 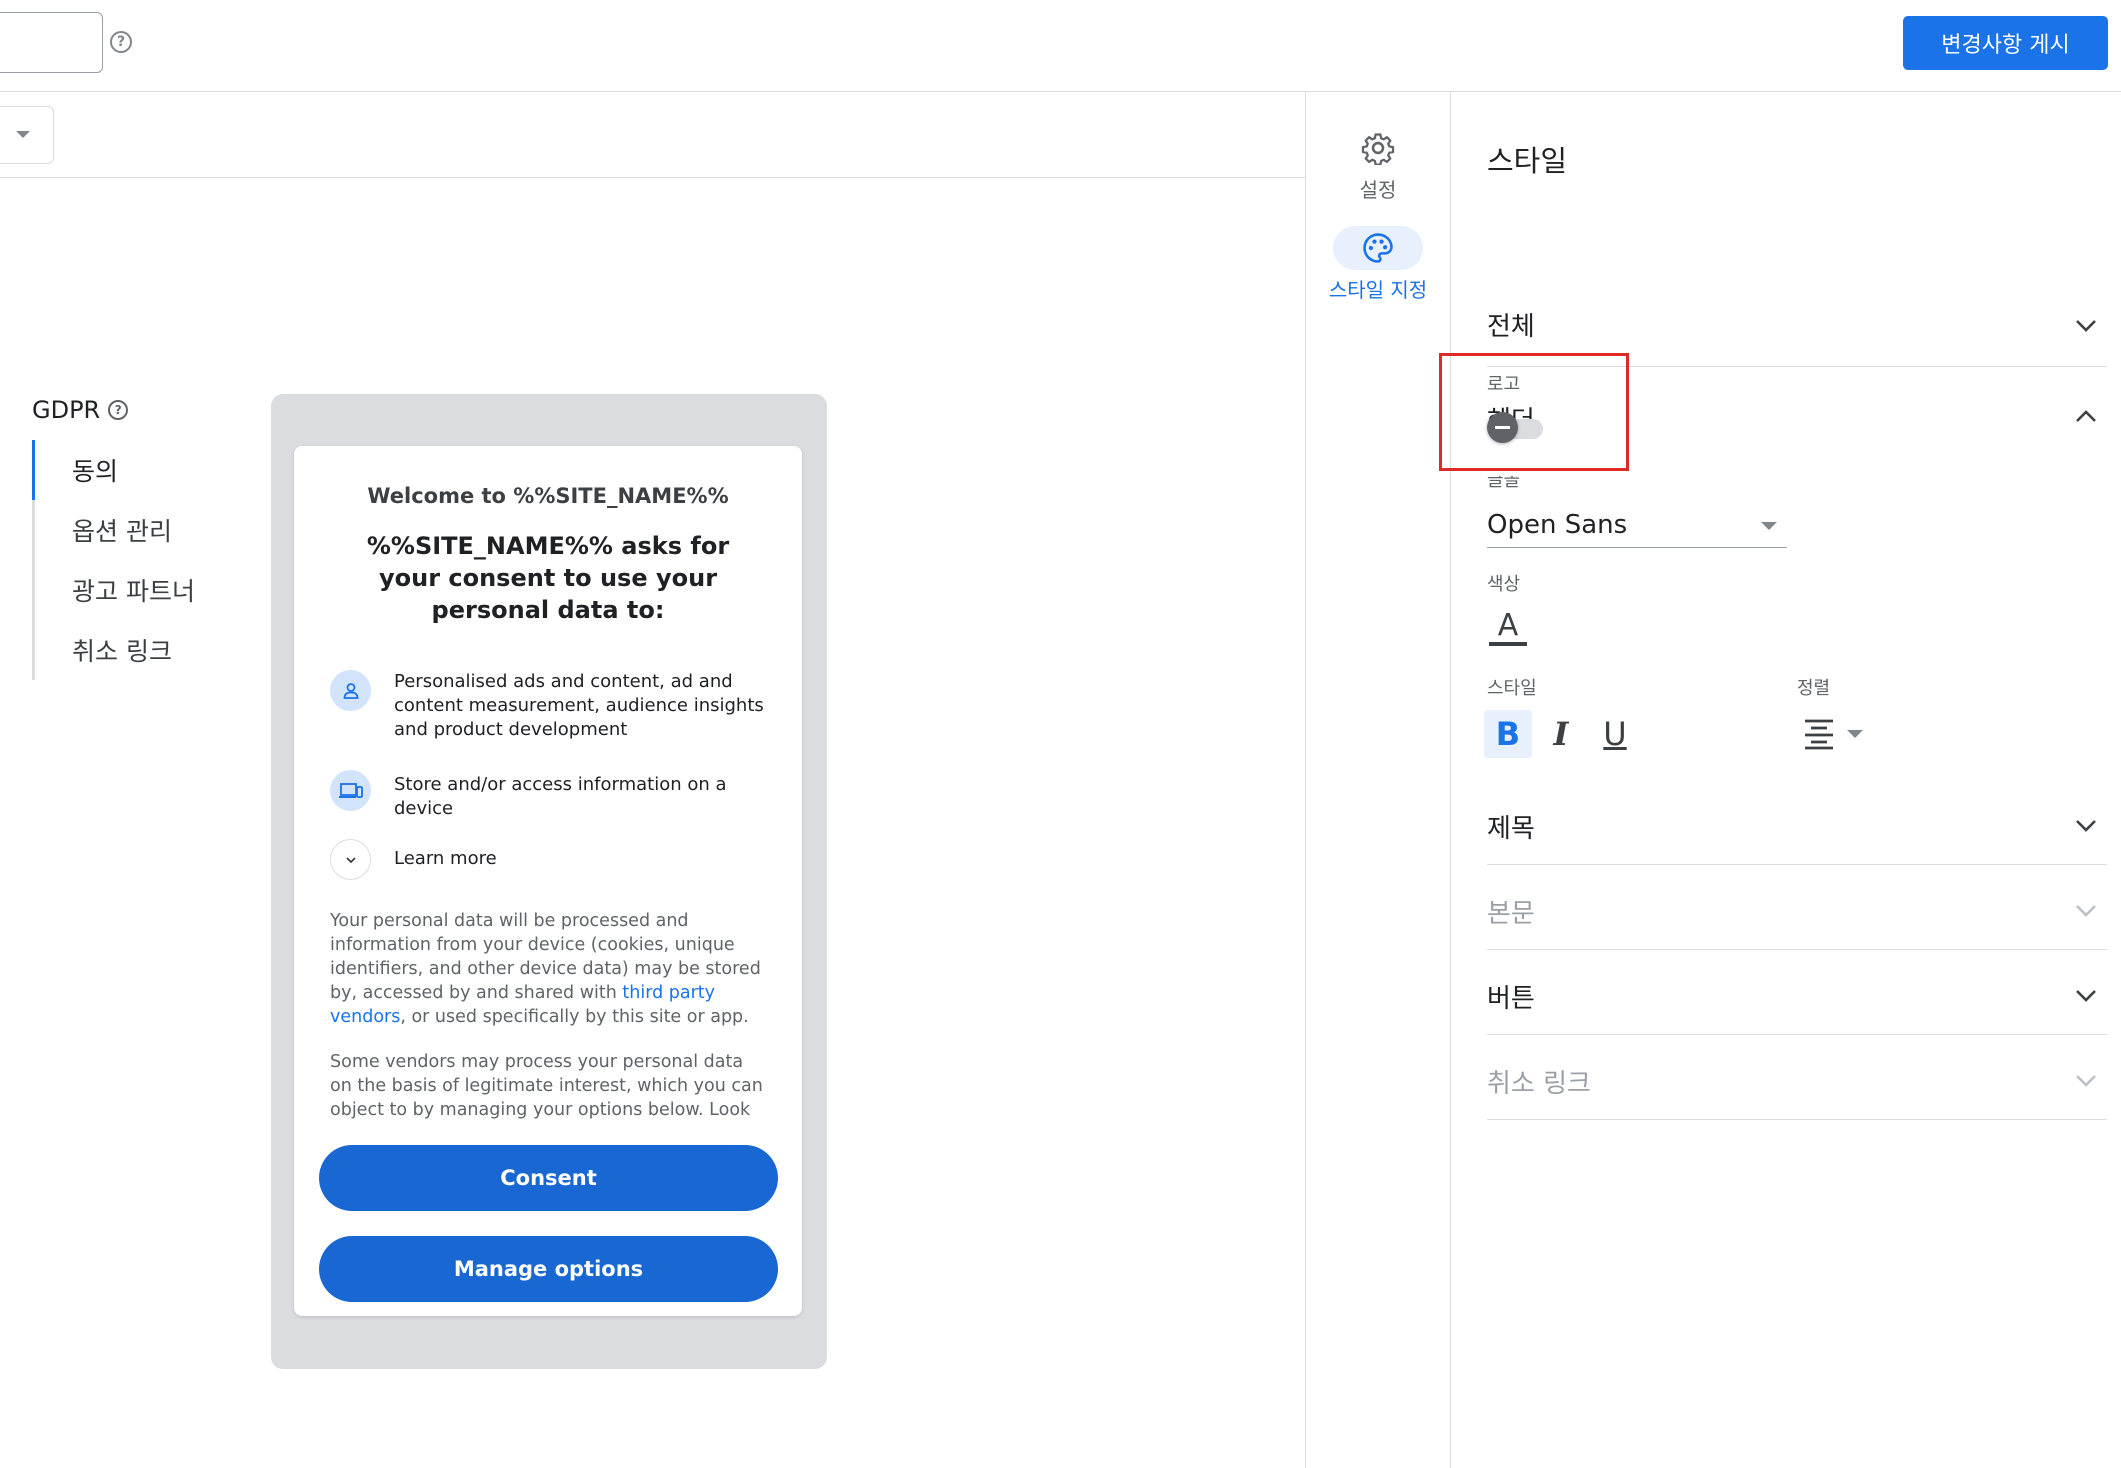 I want to click on highlight-box, so click(x=1534, y=412).